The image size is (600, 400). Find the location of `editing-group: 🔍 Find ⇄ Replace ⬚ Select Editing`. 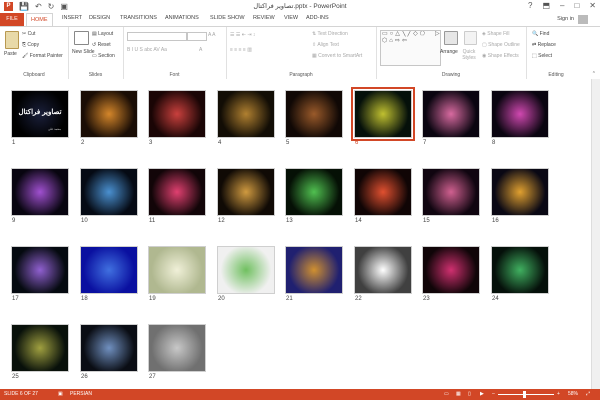

editing-group: 🔍 Find ⇄ Replace ⬚ Select Editing is located at coordinates (556, 53).